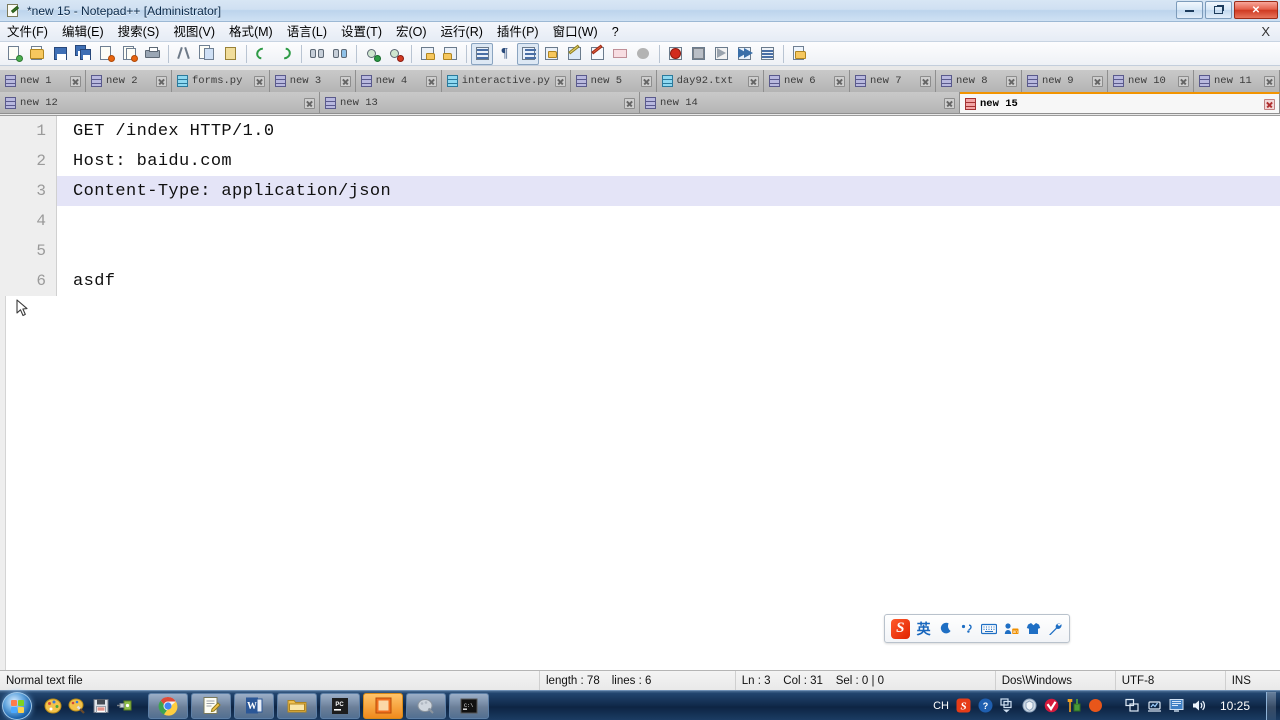 The image size is (1280, 720). What do you see at coordinates (946, 629) in the screenshot?
I see `ime-moon-icon` at bounding box center [946, 629].